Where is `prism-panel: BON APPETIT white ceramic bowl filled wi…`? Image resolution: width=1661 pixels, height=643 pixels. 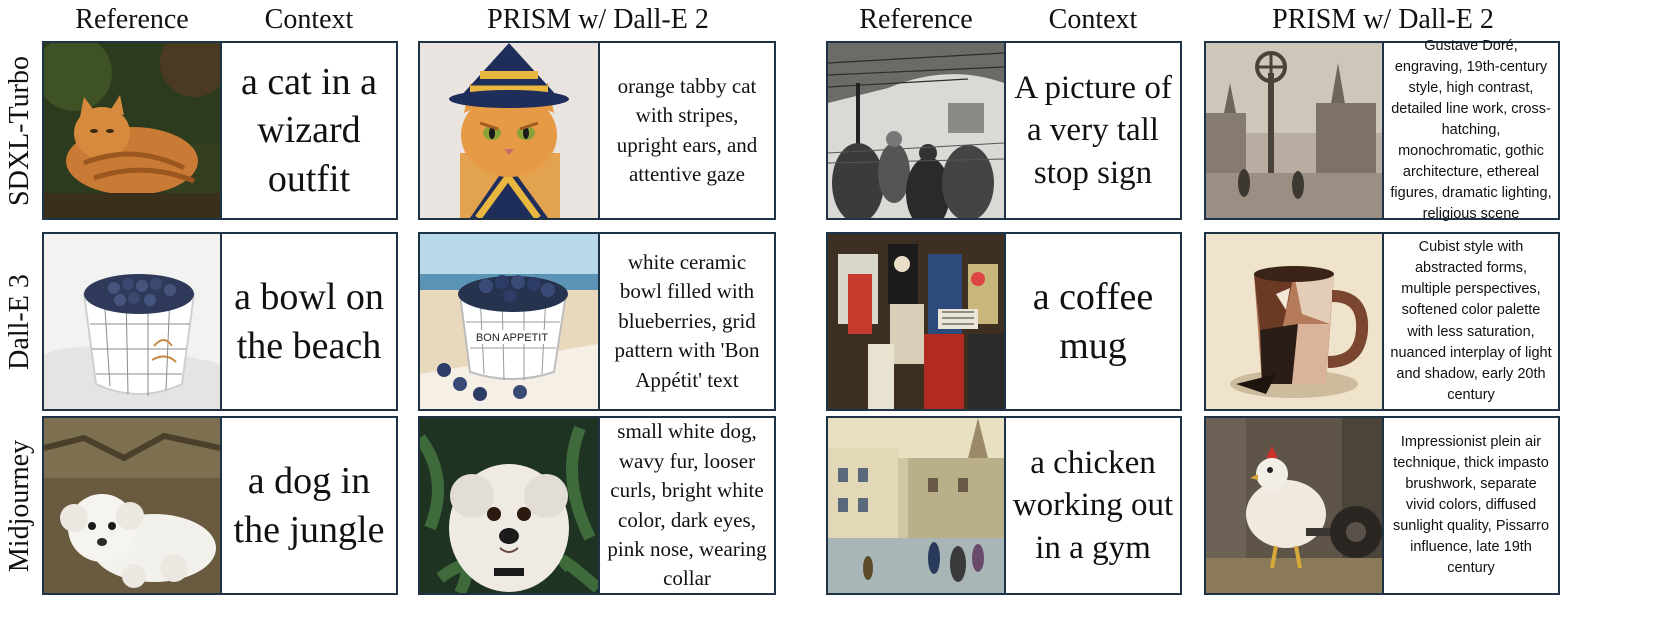
prism-panel: BON APPETIT white ceramic bowl filled wi… is located at coordinates (597, 321).